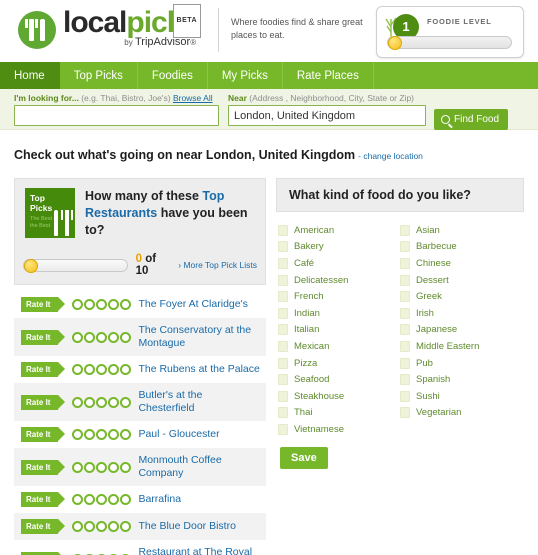 The width and height of the screenshot is (538, 555). I want to click on food-category-item: Vegetarian, so click(461, 413).